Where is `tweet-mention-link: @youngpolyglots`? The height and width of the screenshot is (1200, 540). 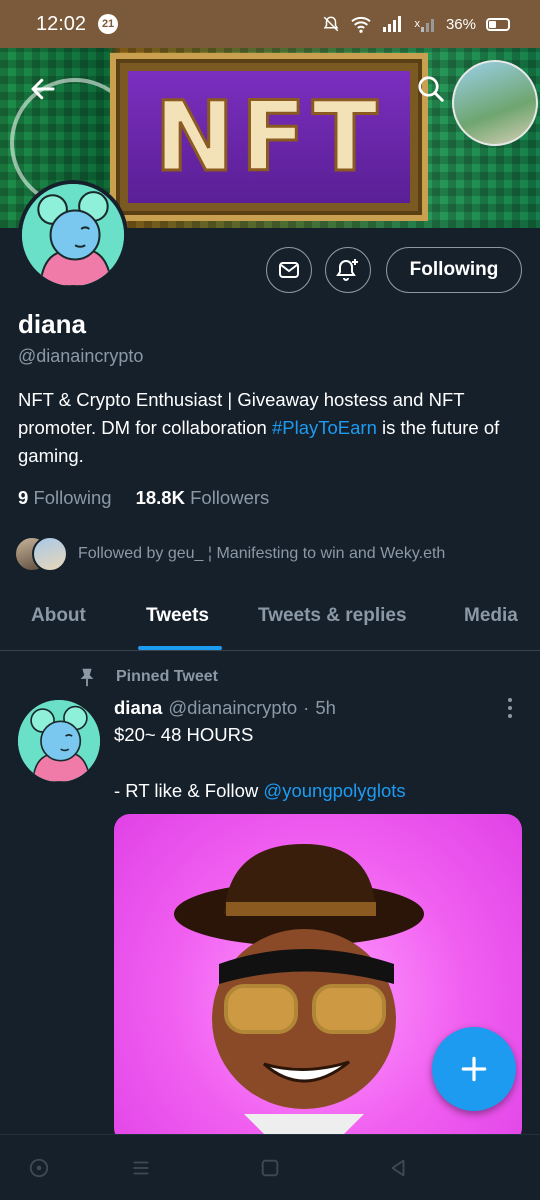 tweet-mention-link: @youngpolyglots is located at coordinates (334, 790).